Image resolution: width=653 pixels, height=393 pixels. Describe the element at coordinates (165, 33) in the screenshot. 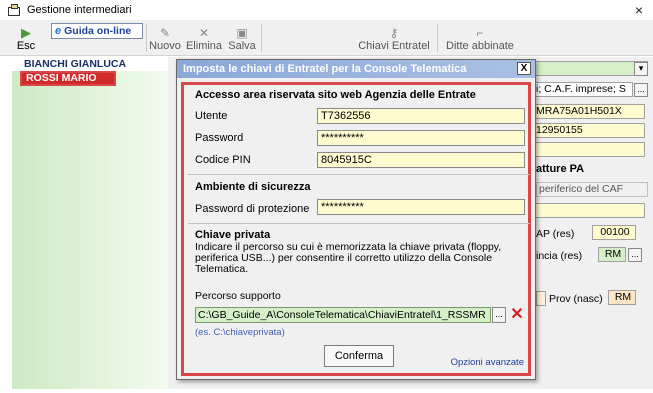

I see `new-icon: ✎` at that location.